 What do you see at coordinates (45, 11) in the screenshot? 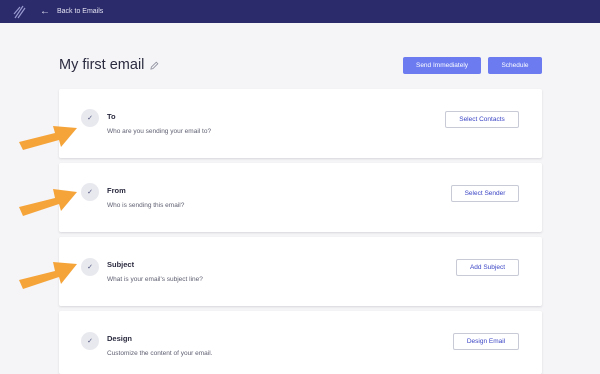
I see `back-arrow-icon: ←` at bounding box center [45, 11].